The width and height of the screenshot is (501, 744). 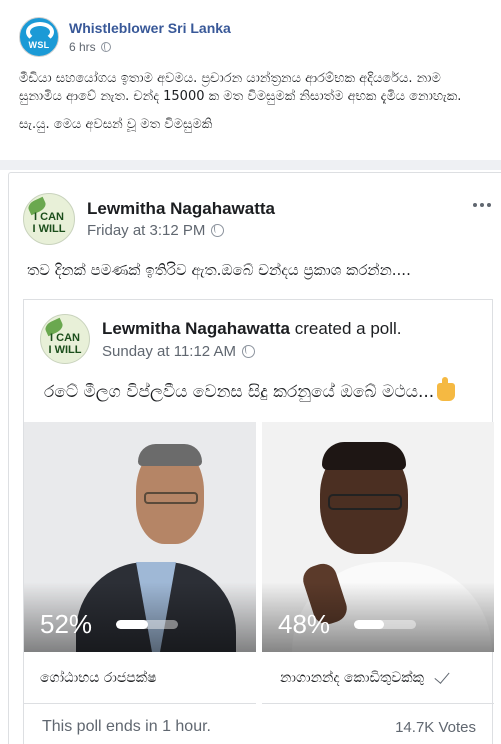 I want to click on shared-post-time: Friday at 3:12 PM, so click(x=146, y=230).